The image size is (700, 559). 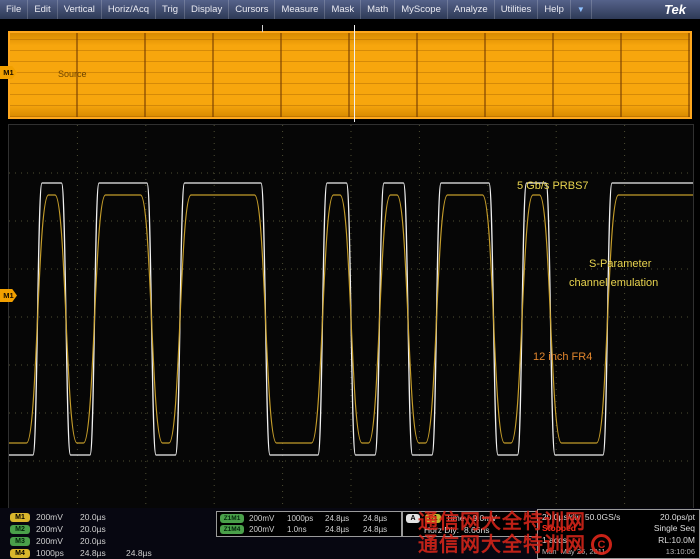 What do you see at coordinates (20, 517) in the screenshot?
I see `channel-badge: M1` at bounding box center [20, 517].